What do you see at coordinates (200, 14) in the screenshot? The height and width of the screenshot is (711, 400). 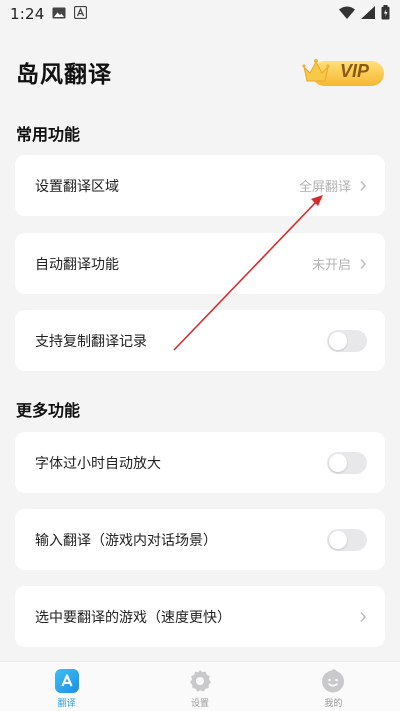 I see `status-bar: 1:24` at bounding box center [200, 14].